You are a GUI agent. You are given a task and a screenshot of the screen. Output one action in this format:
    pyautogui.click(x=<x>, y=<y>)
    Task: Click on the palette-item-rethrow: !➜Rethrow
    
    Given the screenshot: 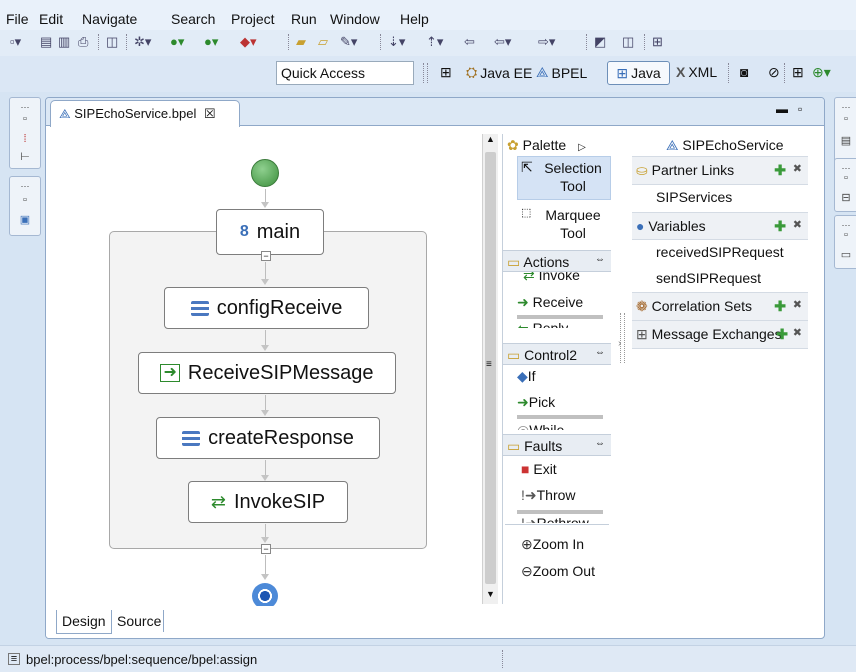 What is the action you would take?
    pyautogui.click(x=555, y=518)
    